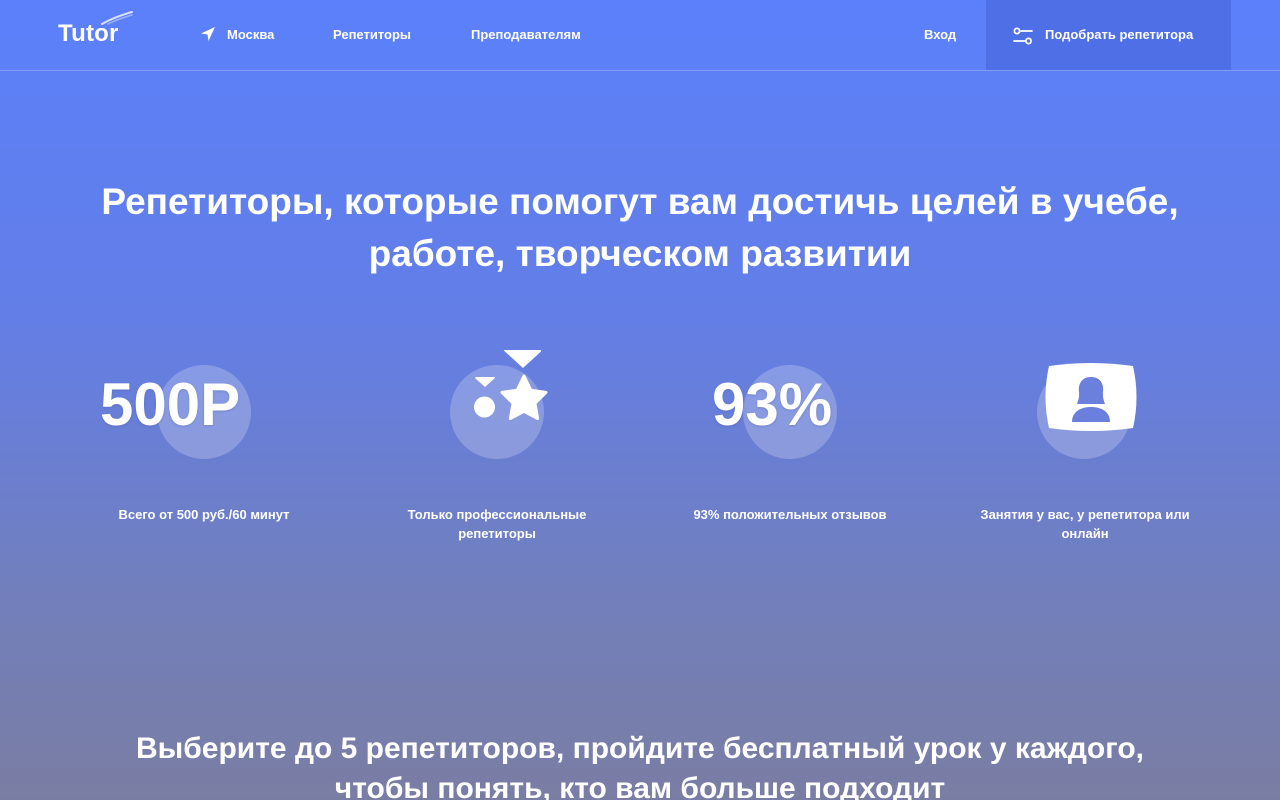  Describe the element at coordinates (790, 514) in the screenshot. I see `feature-caption: 93% положительных отзывов` at that location.